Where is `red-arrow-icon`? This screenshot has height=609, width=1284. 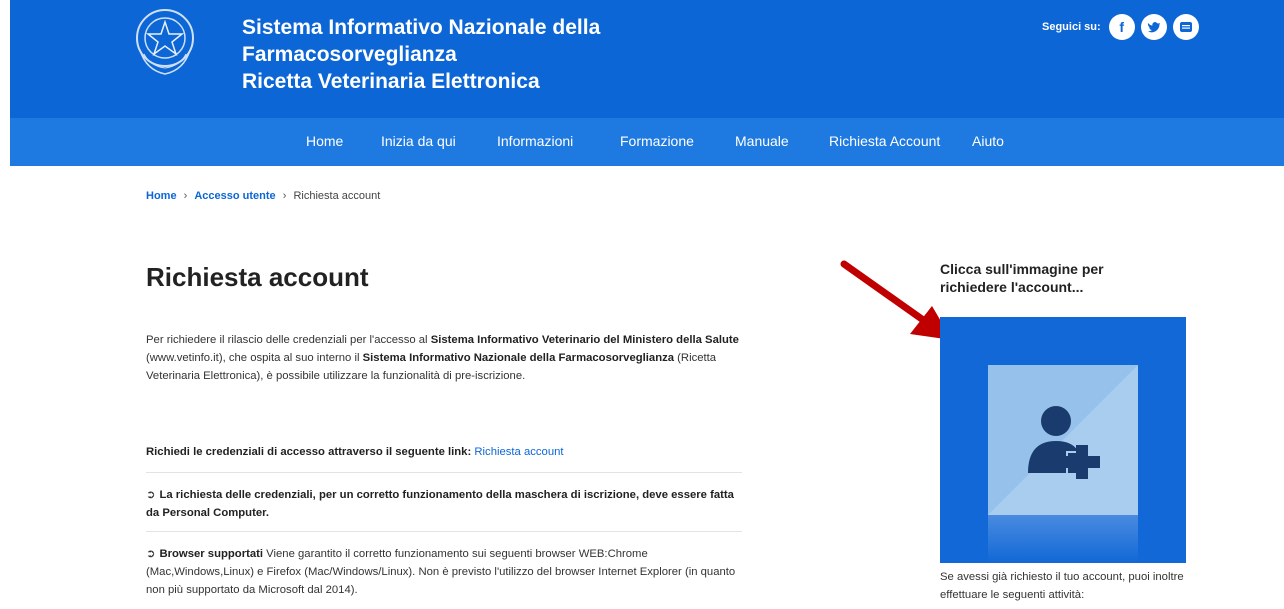
red-arrow-icon is located at coordinates (896, 300).